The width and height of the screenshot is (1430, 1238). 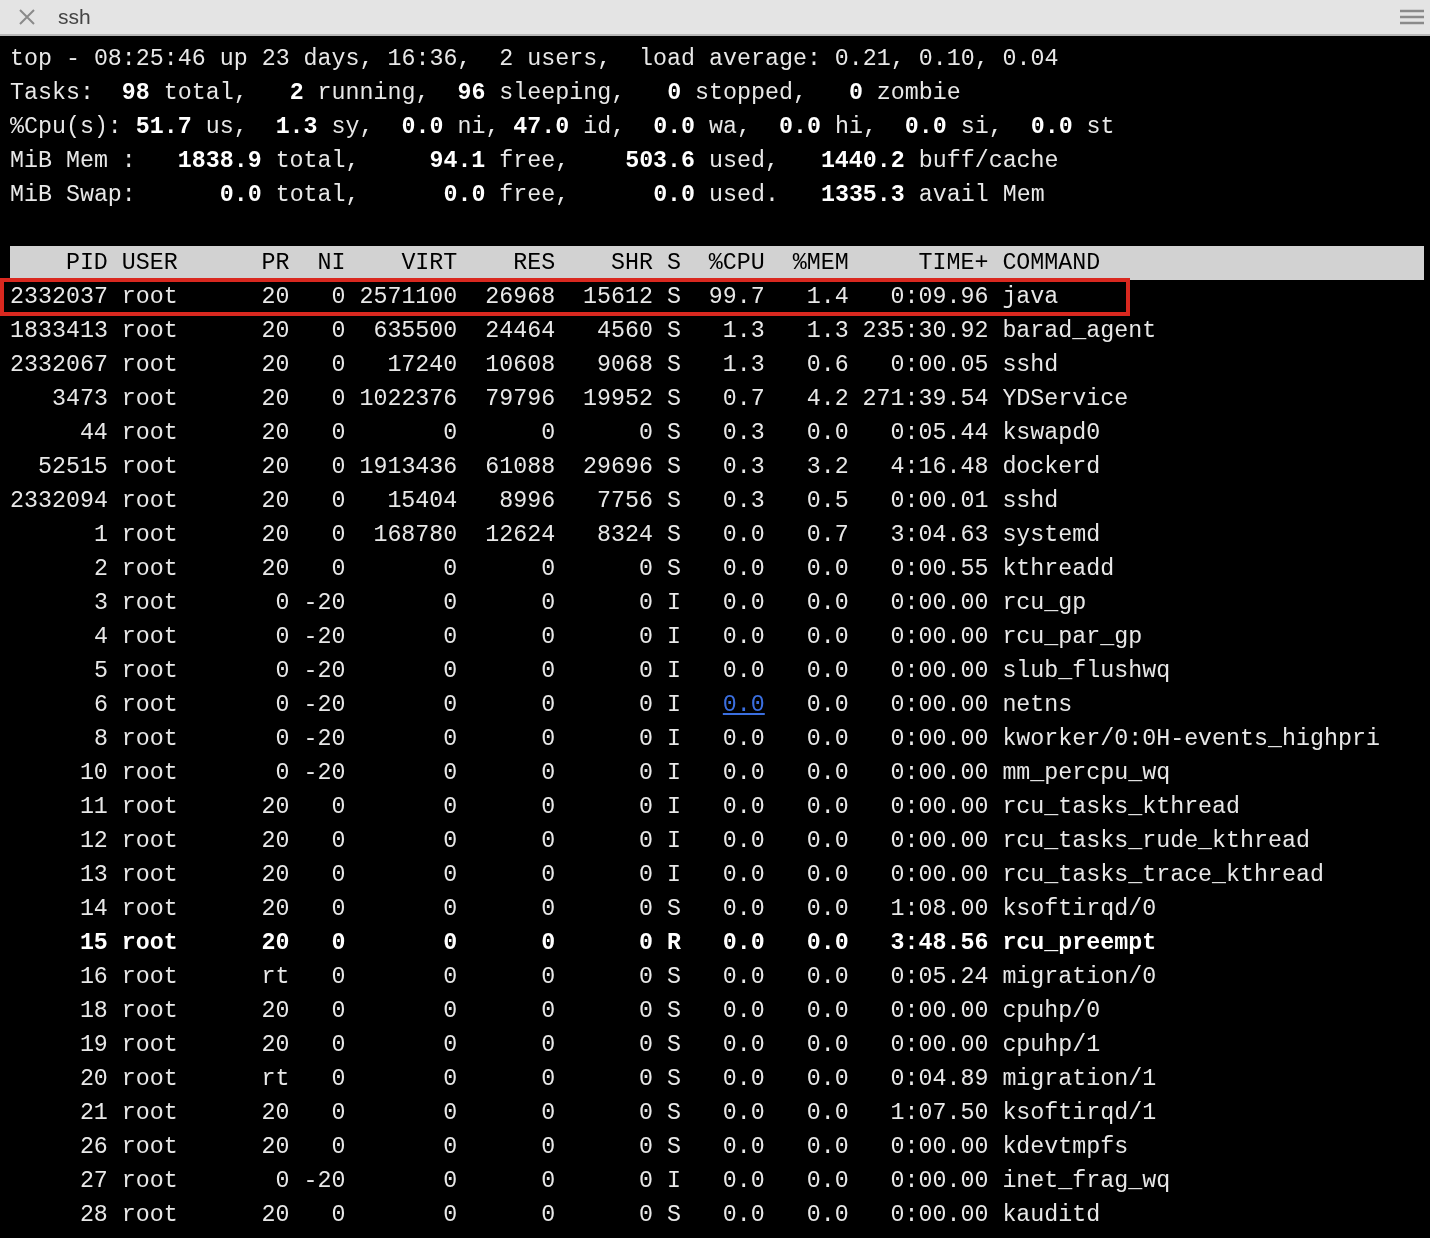 What do you see at coordinates (1156, 841) in the screenshot?
I see `table-cell-text: rcu_tasks_rude_kthread` at bounding box center [1156, 841].